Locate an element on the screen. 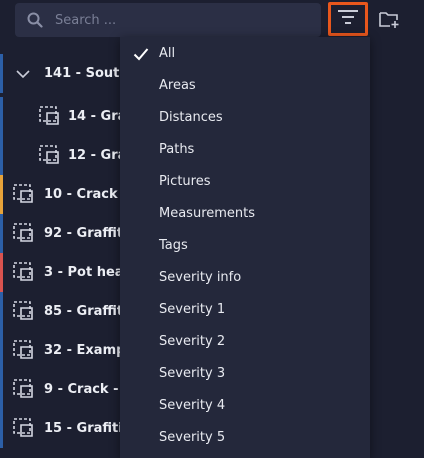  tree-item-label: 141 - South is located at coordinates (86, 73).